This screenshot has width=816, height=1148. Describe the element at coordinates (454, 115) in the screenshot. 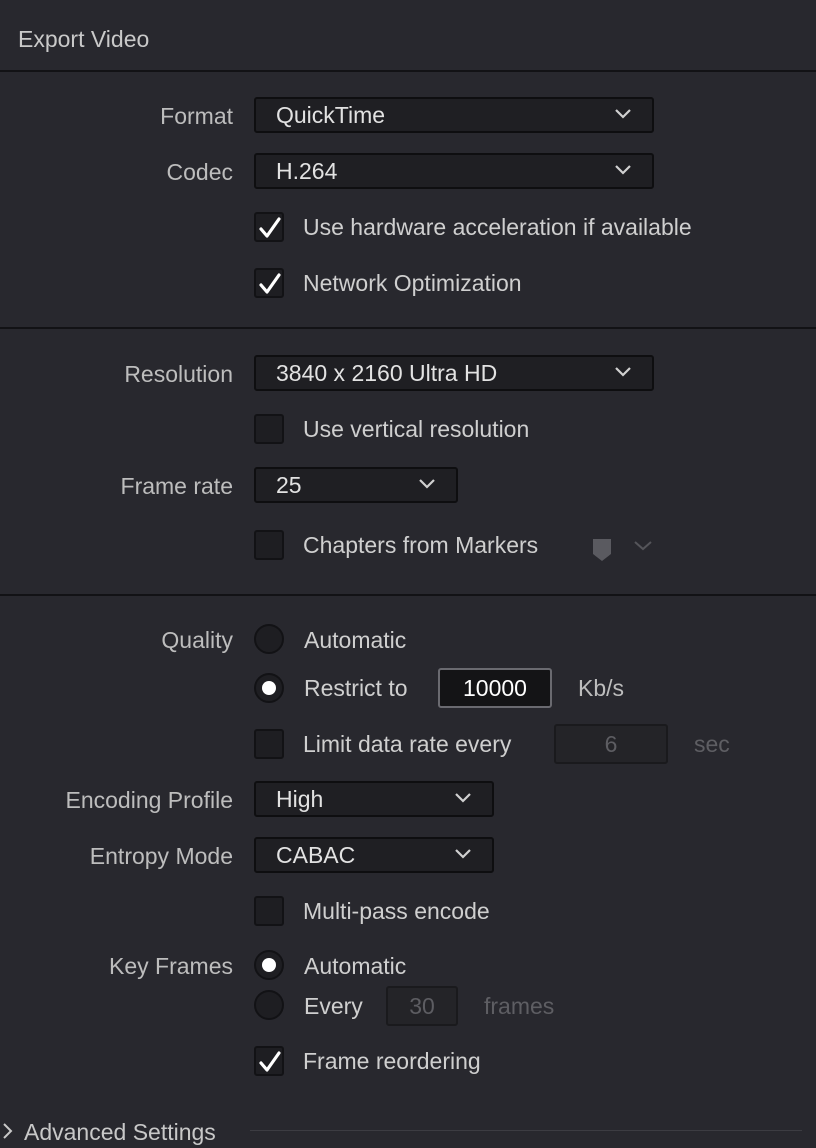

I see `format-dropdown: QuickTime` at that location.